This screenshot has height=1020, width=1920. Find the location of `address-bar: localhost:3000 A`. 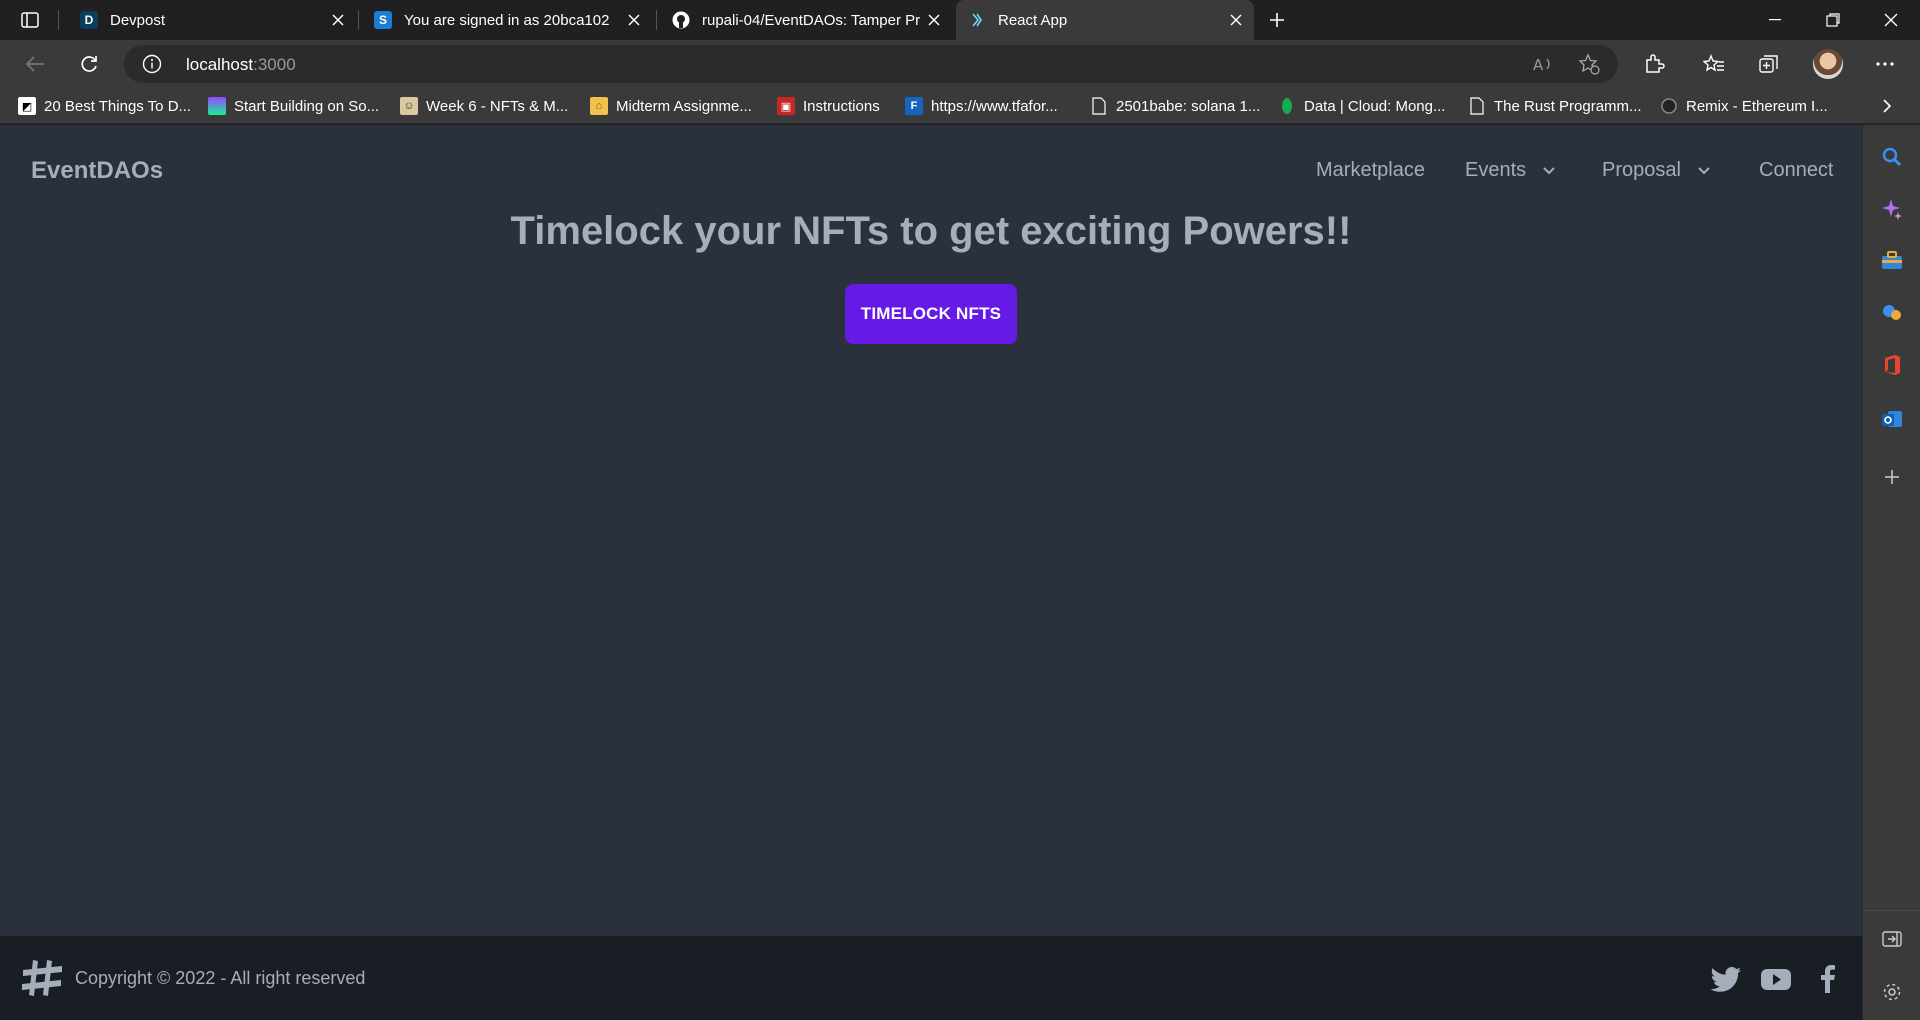

address-bar: localhost:3000 A is located at coordinates (871, 64).